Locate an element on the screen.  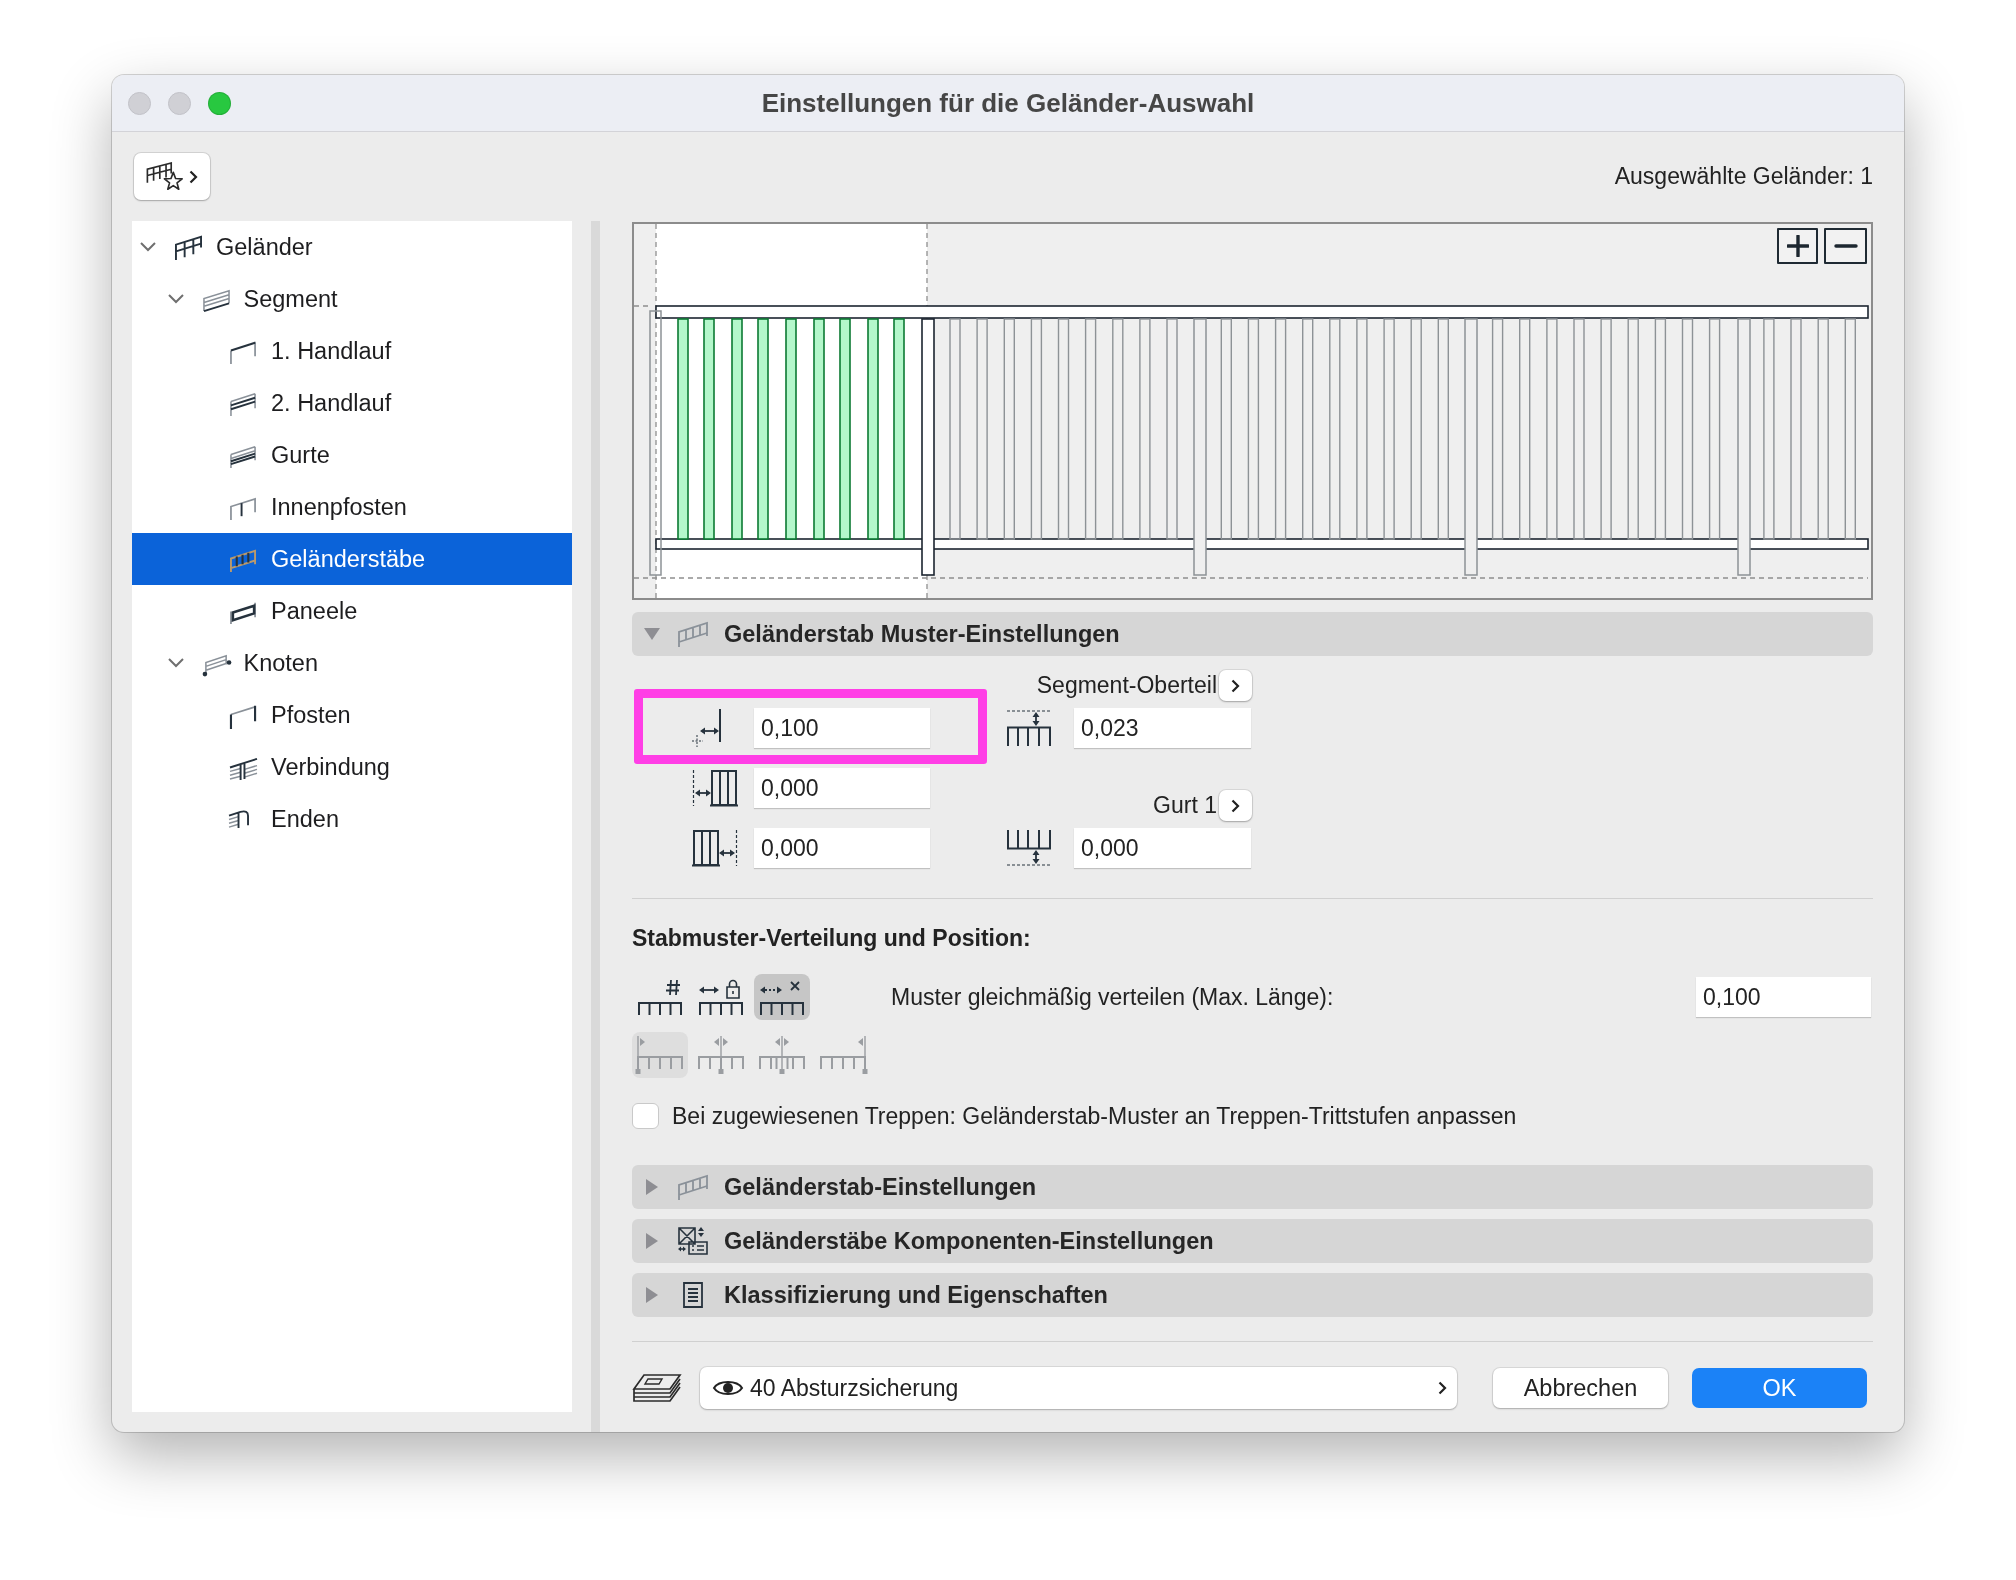
top-gap-icon is located at coordinates (1029, 728).